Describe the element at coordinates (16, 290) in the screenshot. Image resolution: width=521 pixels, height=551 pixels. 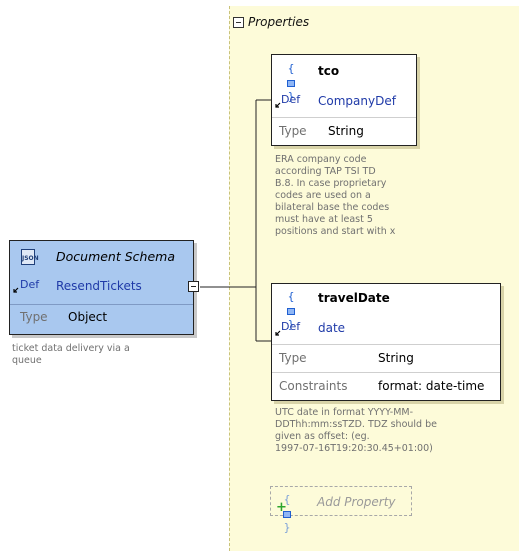
I see `link-arrow-icon` at that location.